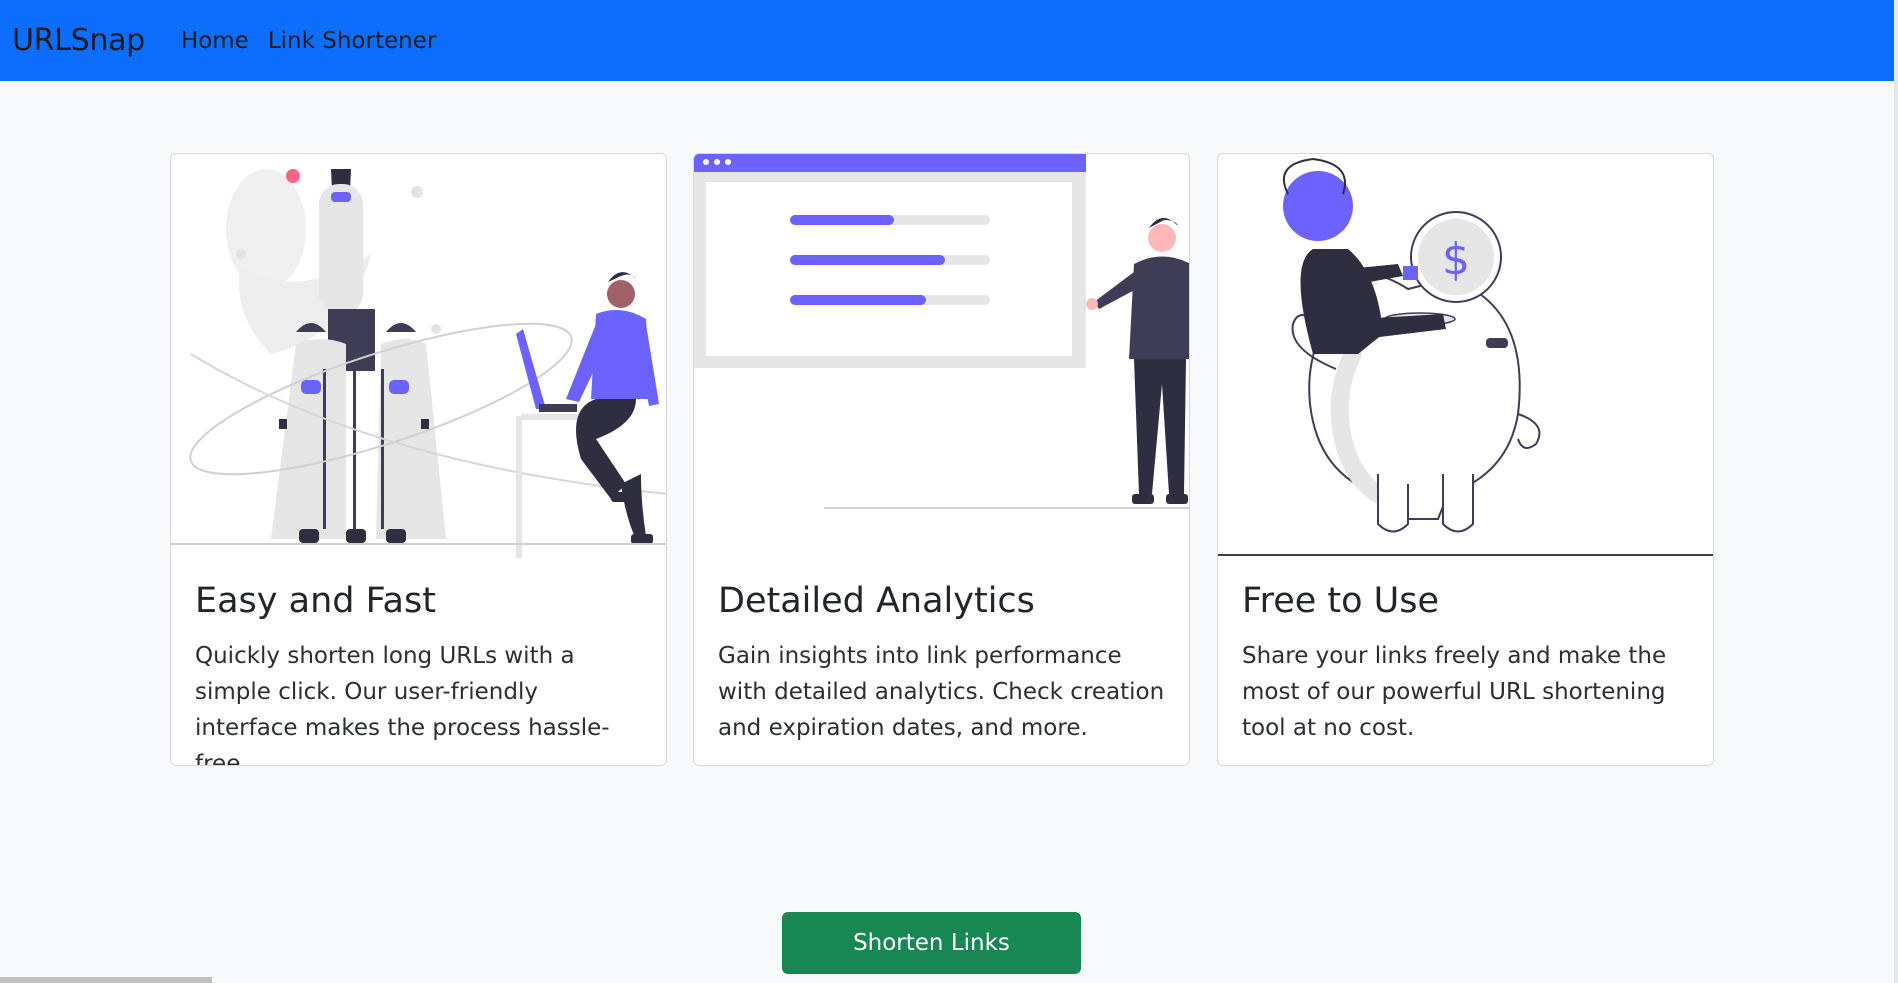  Describe the element at coordinates (1341, 601) in the screenshot. I see `card-title: Free to Use` at that location.